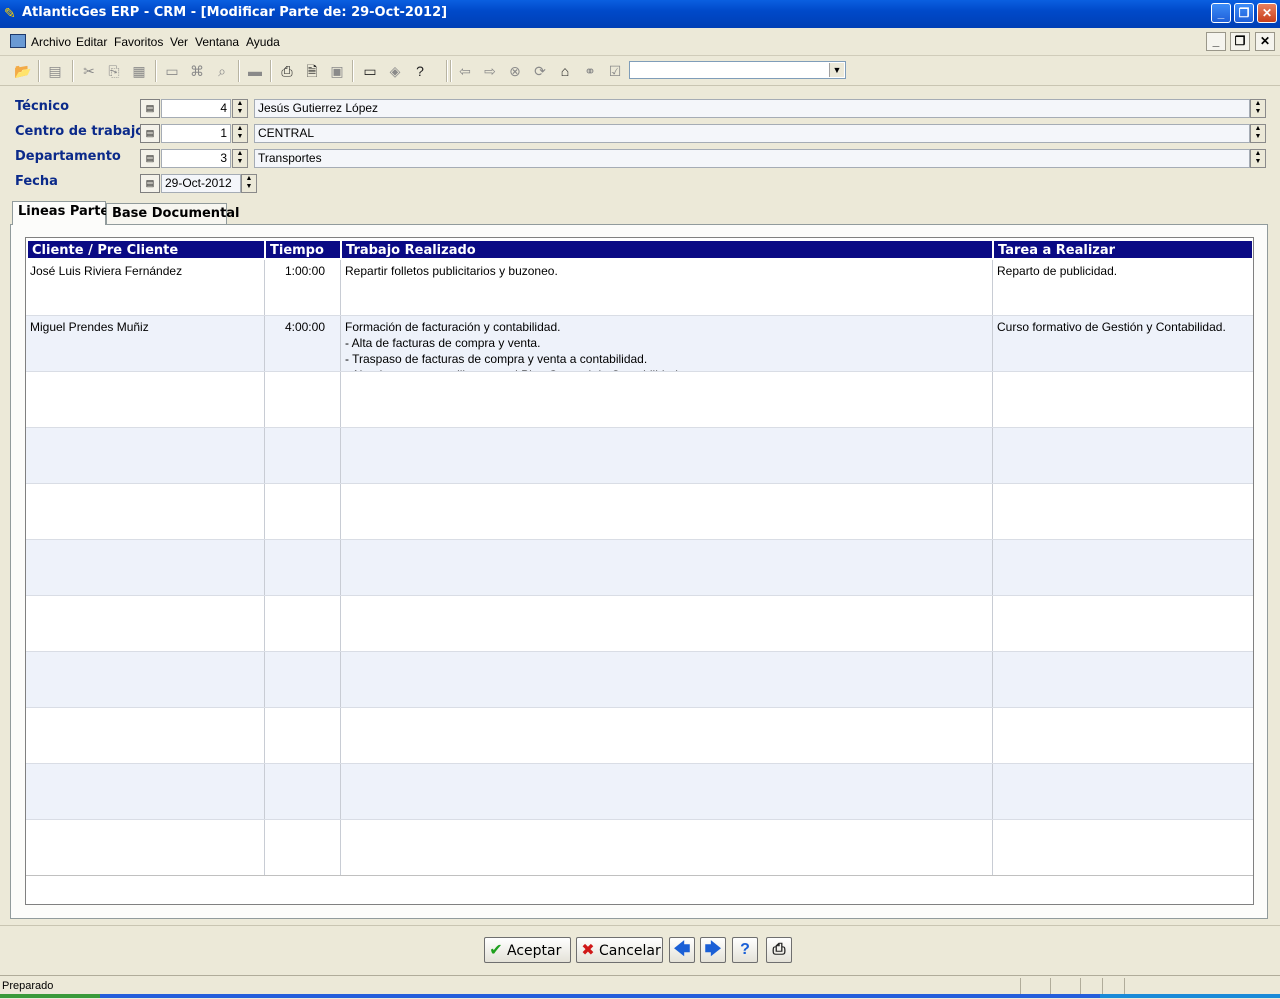  Describe the element at coordinates (1221, 13) in the screenshot. I see `minimize-button: _` at that location.